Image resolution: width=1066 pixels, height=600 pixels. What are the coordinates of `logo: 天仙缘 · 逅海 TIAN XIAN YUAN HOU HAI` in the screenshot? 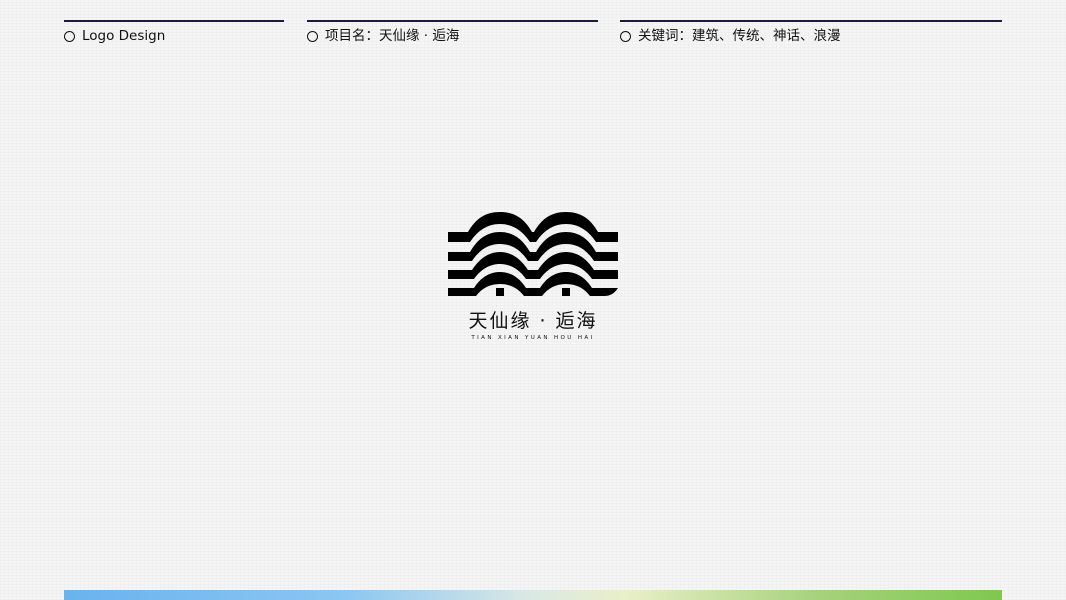 It's located at (533, 275).